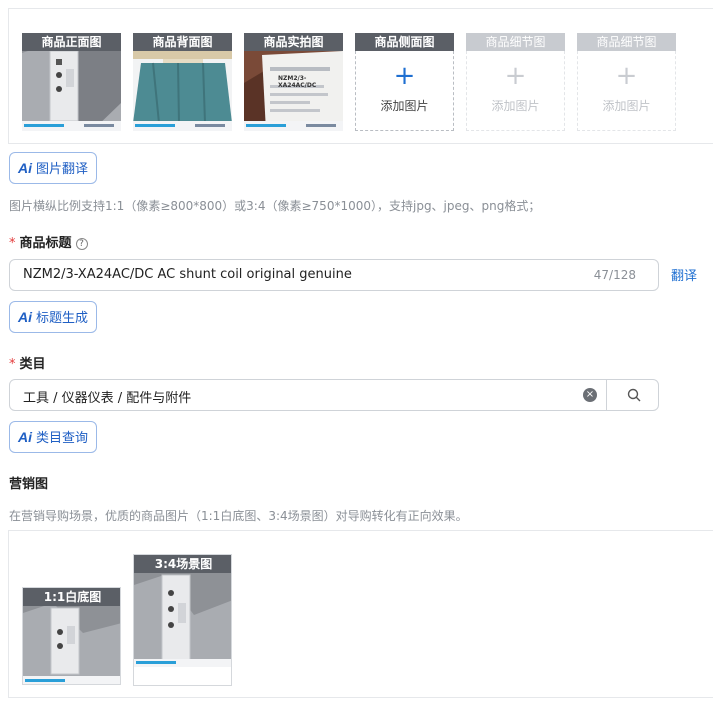  I want to click on marketing-label-scene: 3:4场景图, so click(182, 564).